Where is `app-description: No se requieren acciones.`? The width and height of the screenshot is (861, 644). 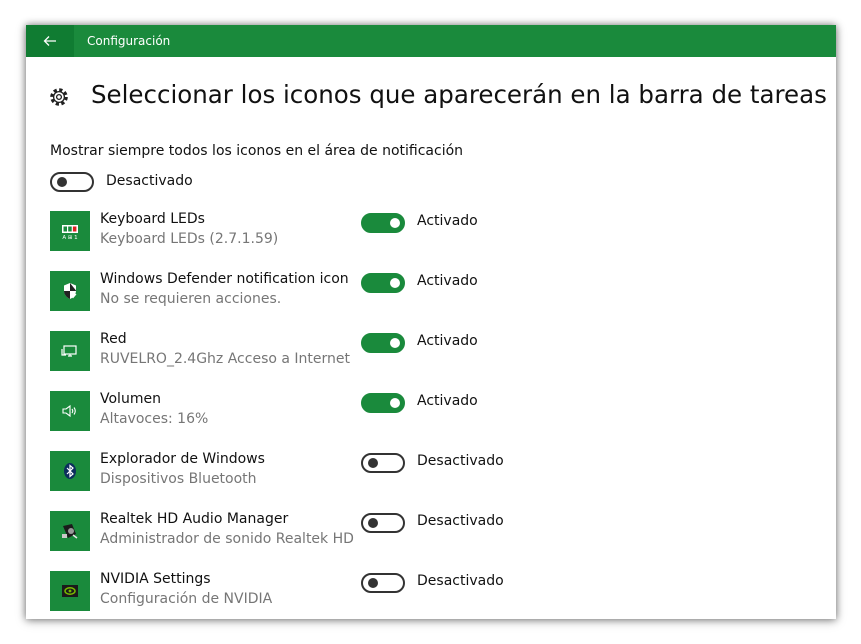
app-description: No se requieren acciones. is located at coordinates (191, 299).